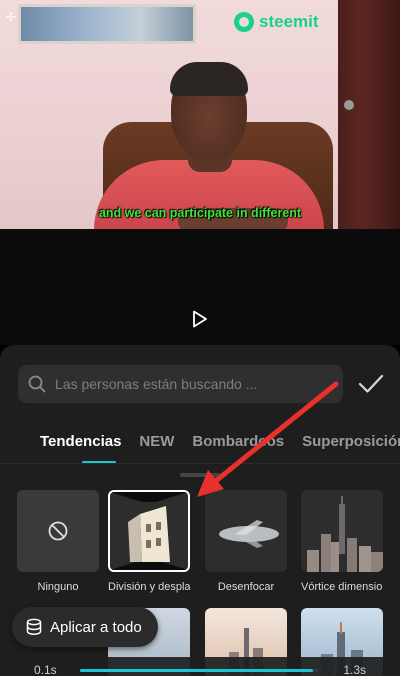 This screenshot has width=400, height=676. I want to click on duration-slider: 0.1s 1.3s, so click(200, 666).